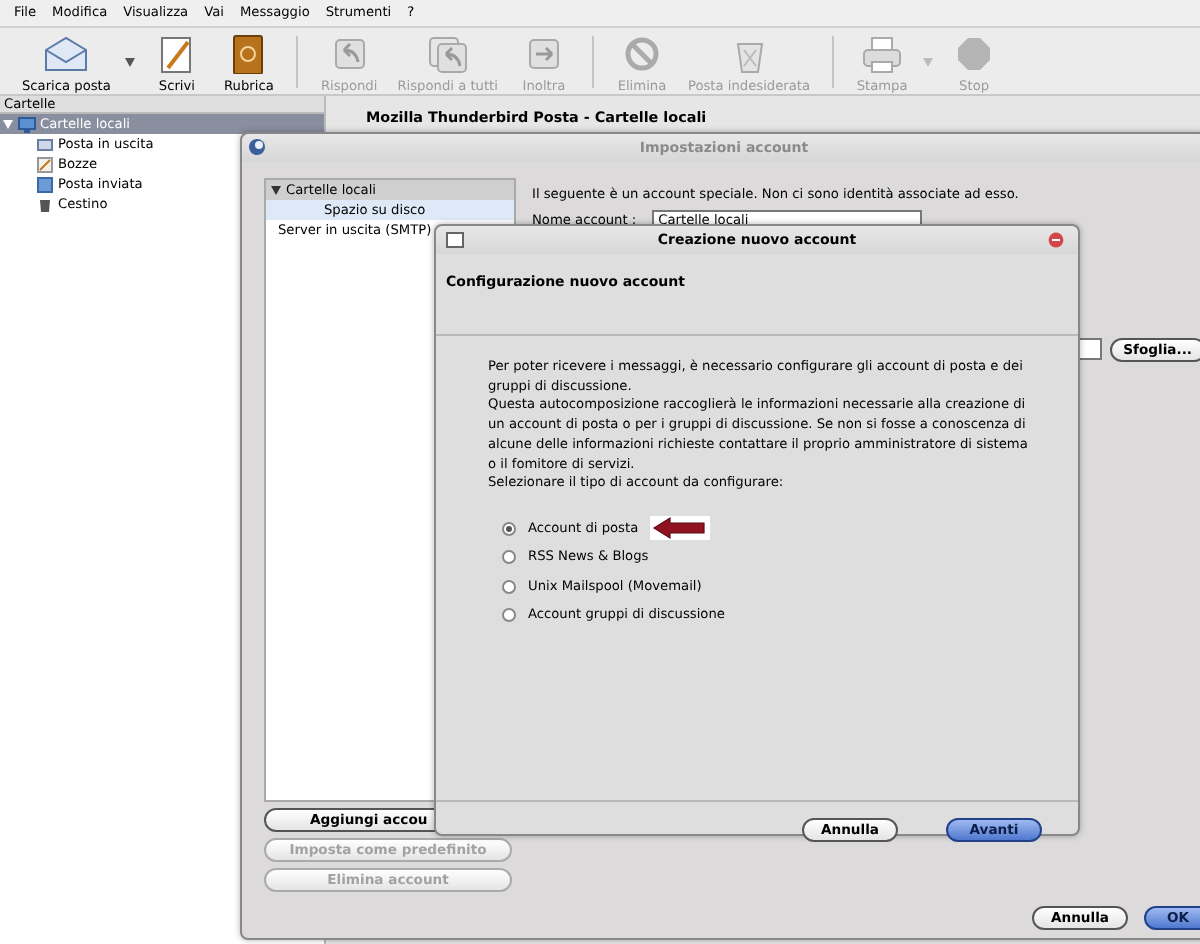  I want to click on computer-icon, so click(27, 124).